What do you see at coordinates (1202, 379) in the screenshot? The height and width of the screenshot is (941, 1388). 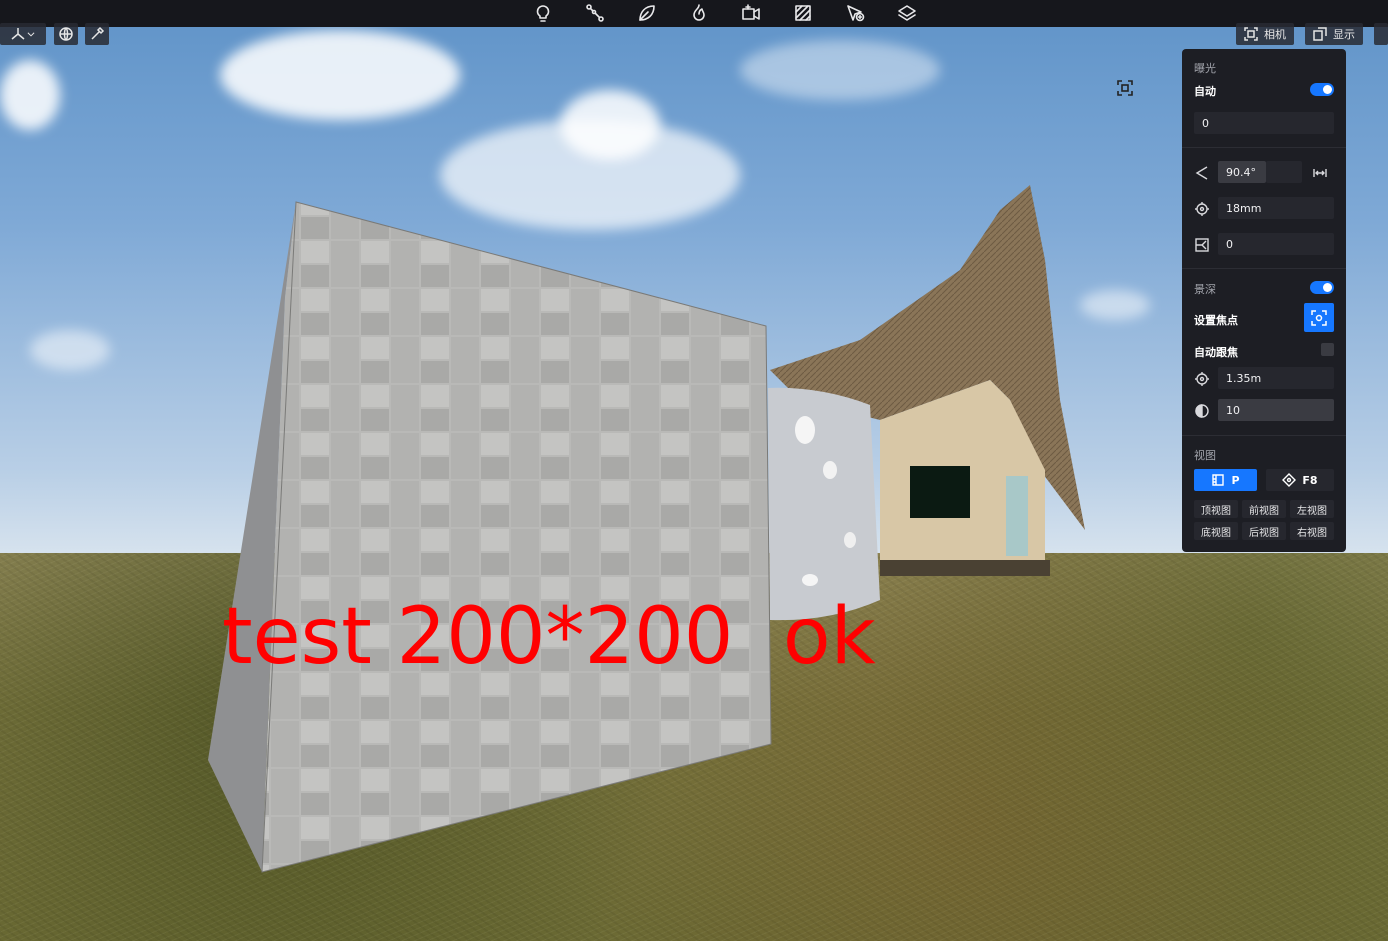 I see `focus-distance-icon` at bounding box center [1202, 379].